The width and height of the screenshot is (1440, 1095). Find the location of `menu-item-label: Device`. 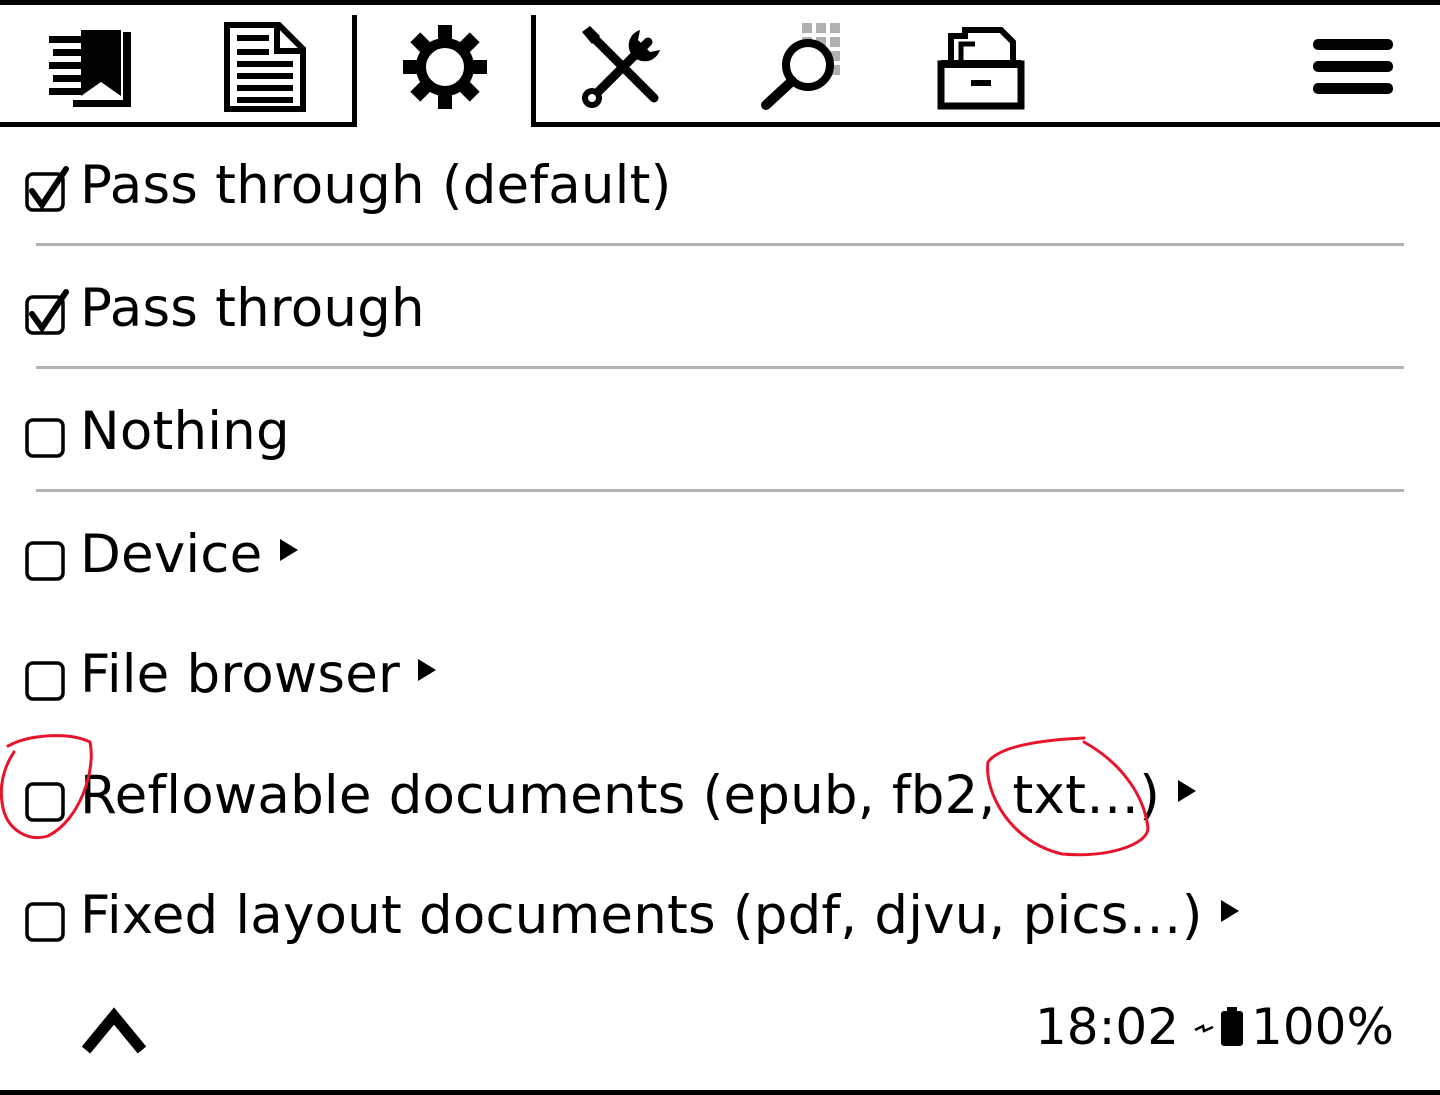

menu-item-label: Device is located at coordinates (171, 554).